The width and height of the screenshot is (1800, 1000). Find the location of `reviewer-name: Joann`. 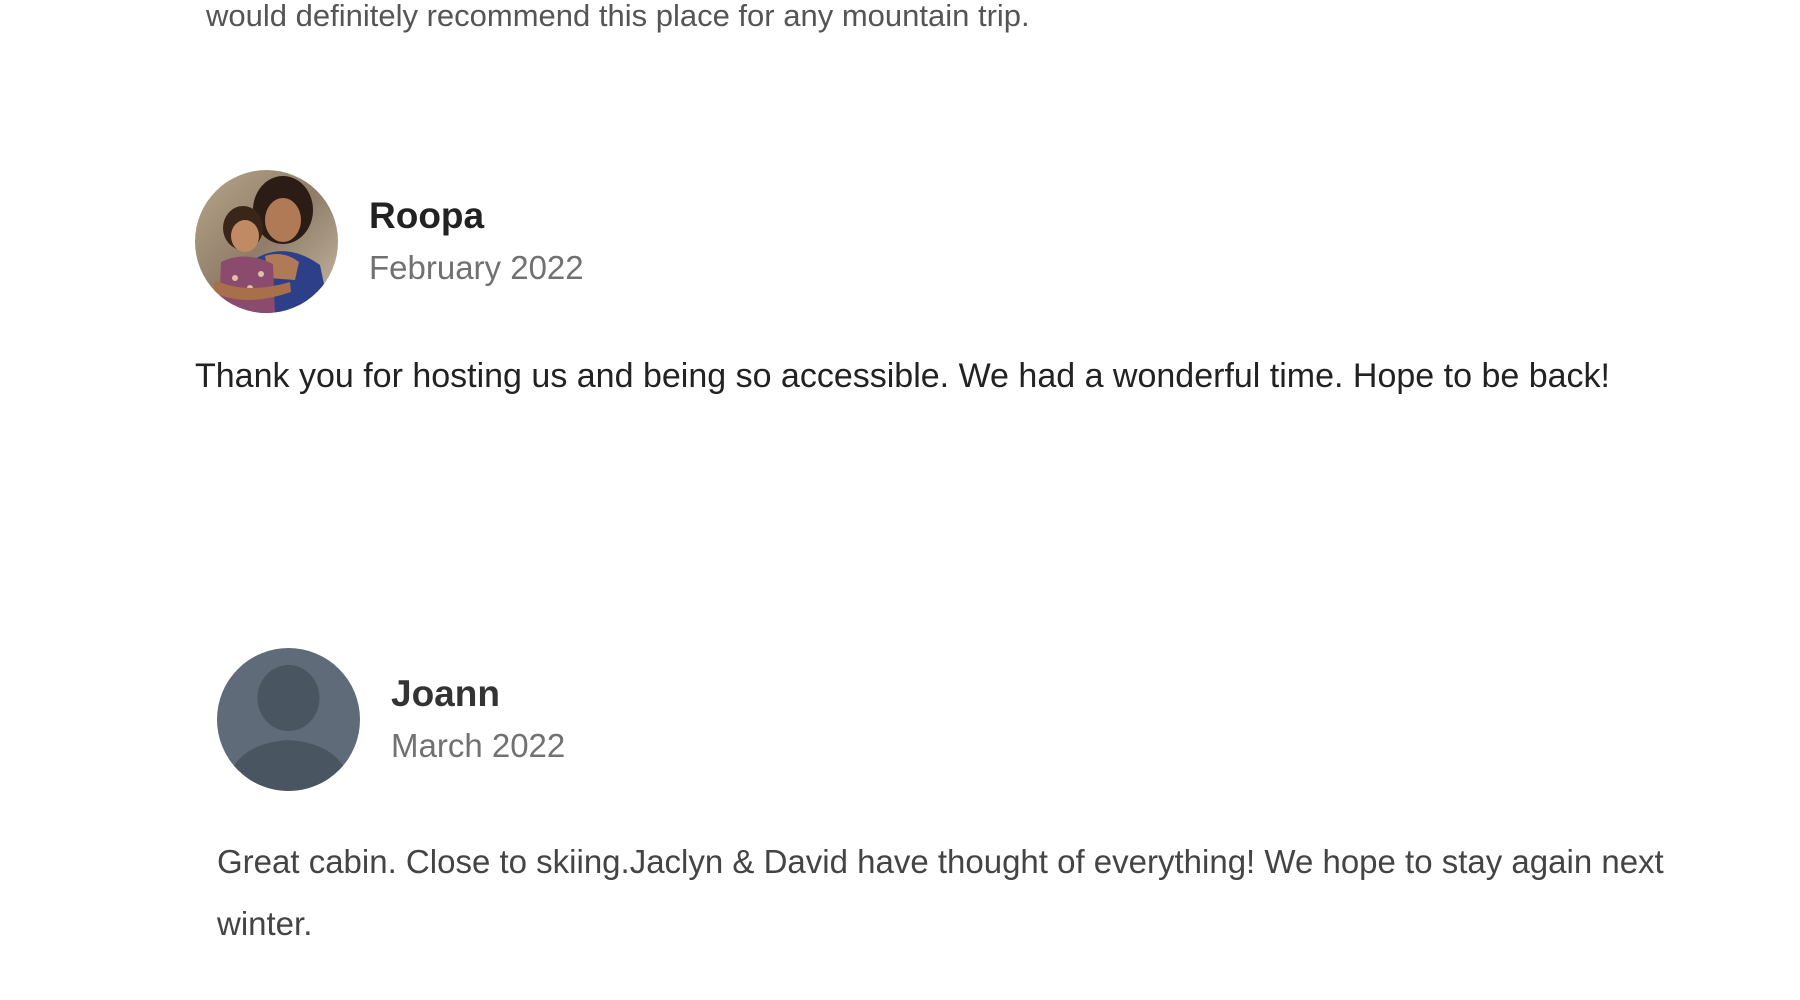

reviewer-name: Joann is located at coordinates (478, 694).